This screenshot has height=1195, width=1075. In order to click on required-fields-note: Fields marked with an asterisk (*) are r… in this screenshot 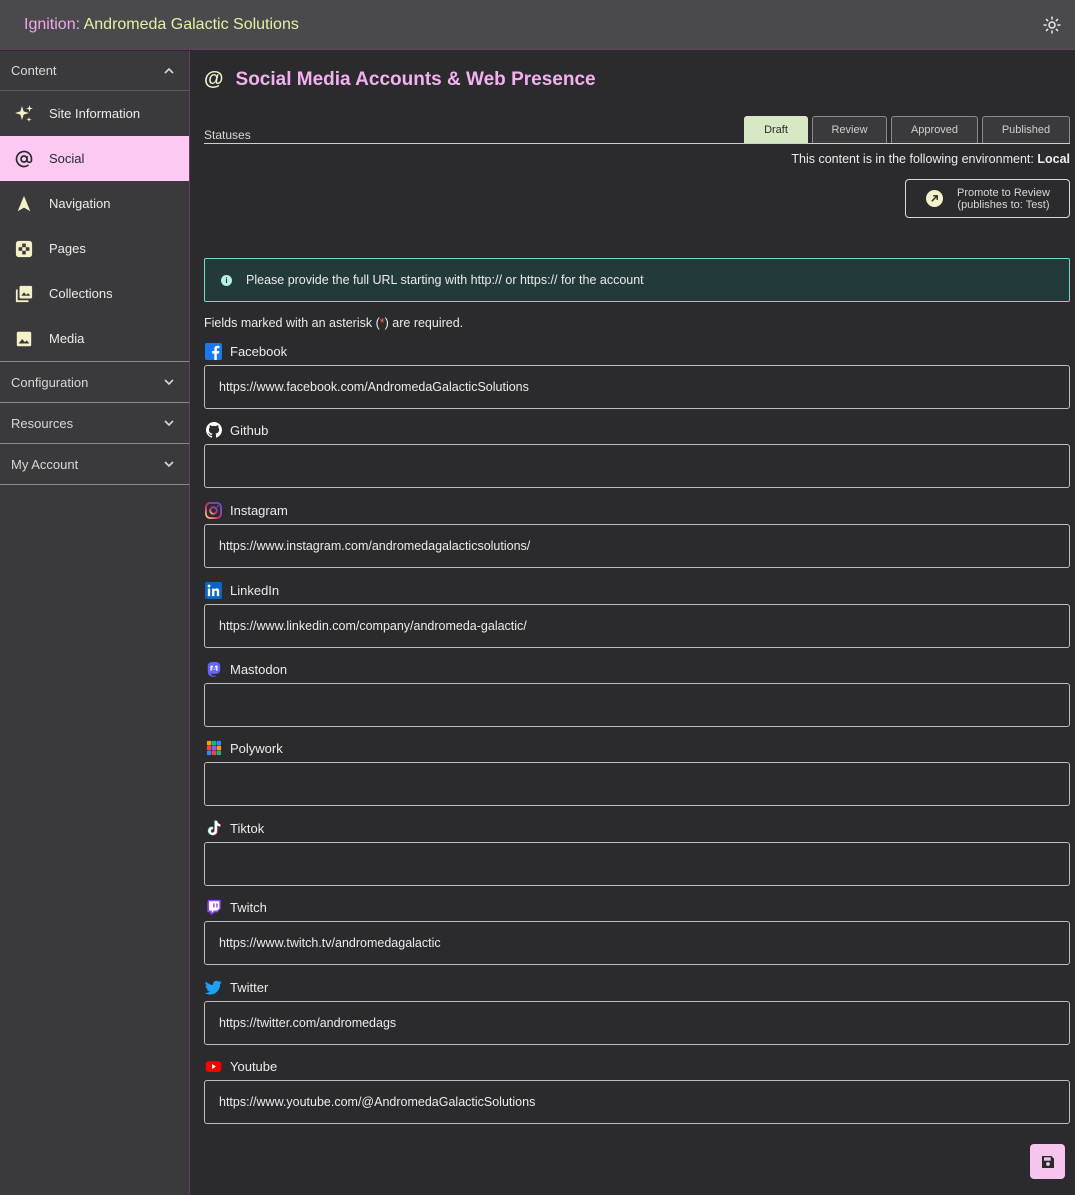, I will do `click(333, 323)`.